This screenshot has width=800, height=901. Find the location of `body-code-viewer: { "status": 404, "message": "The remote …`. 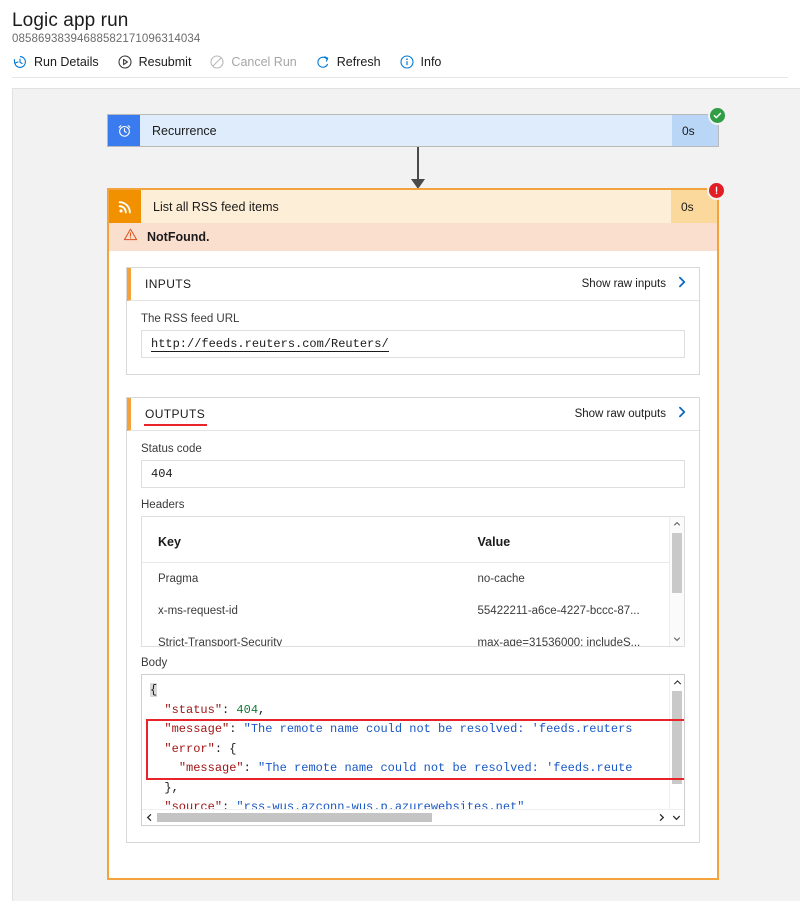

body-code-viewer: { "status": 404, "message": "The remote … is located at coordinates (413, 750).